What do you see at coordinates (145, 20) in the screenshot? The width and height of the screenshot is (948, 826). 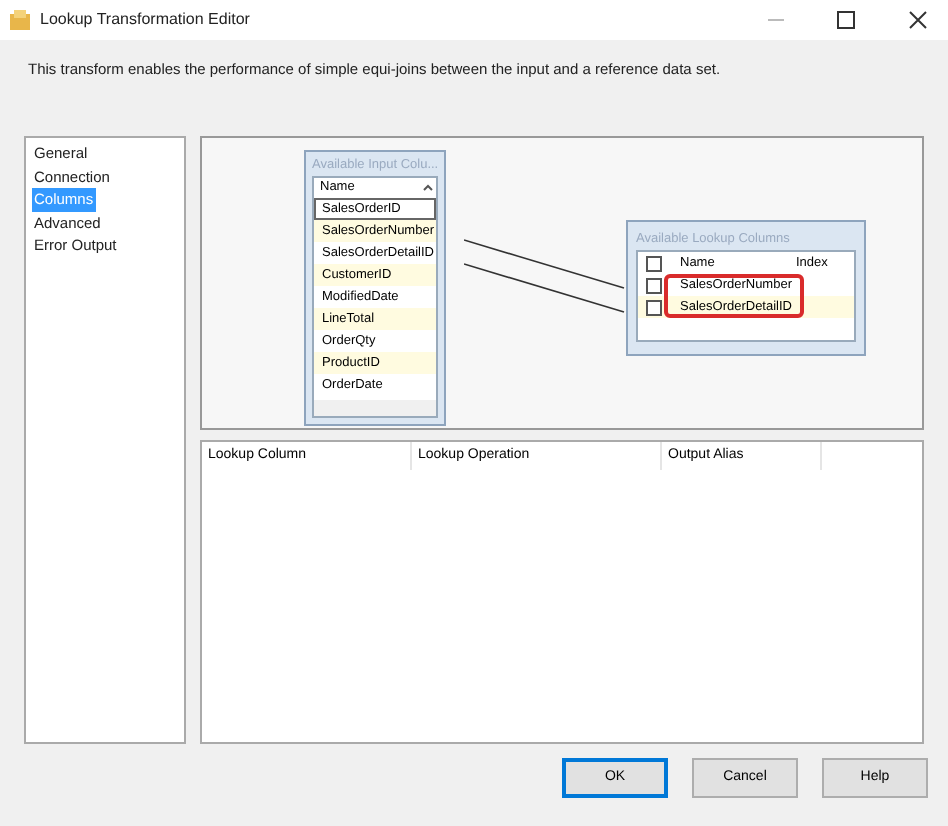 I see `window-title: Lookup Transformation Editor` at bounding box center [145, 20].